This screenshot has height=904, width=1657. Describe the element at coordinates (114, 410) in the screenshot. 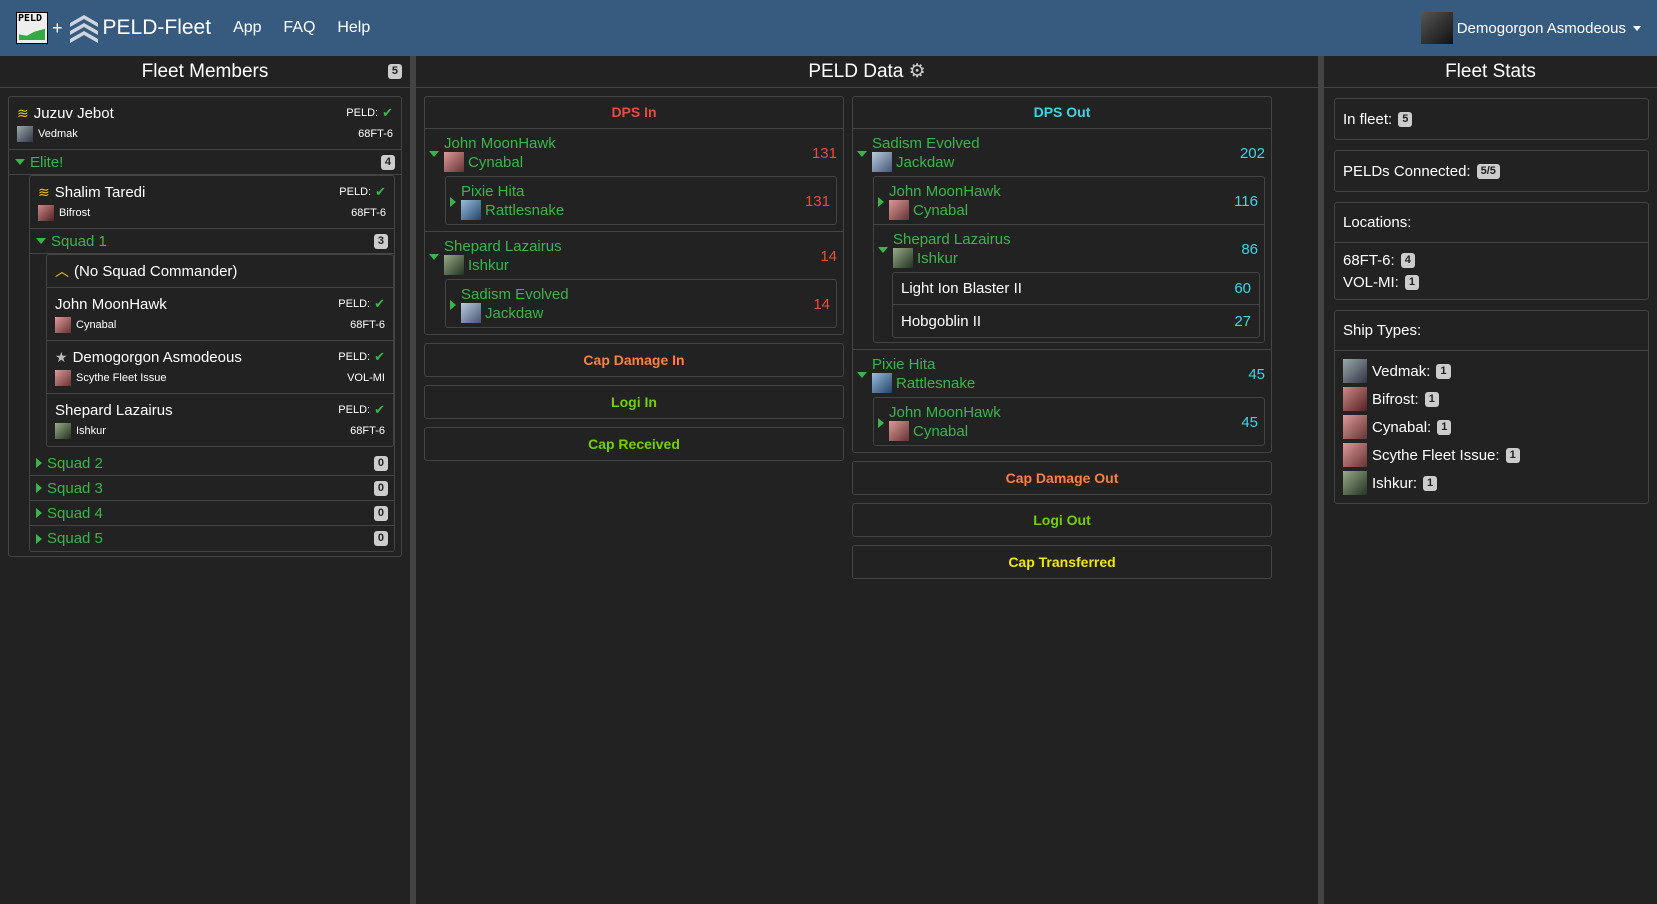

I see `member-name: Shepard Lazairus` at that location.